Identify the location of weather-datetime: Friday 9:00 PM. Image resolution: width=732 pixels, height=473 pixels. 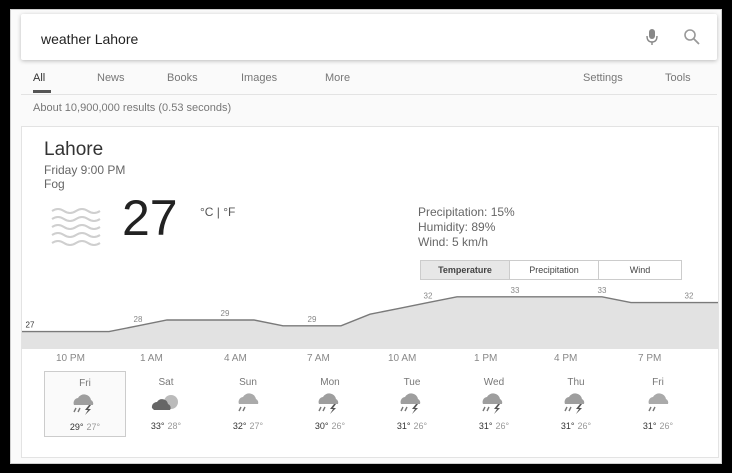
(85, 170).